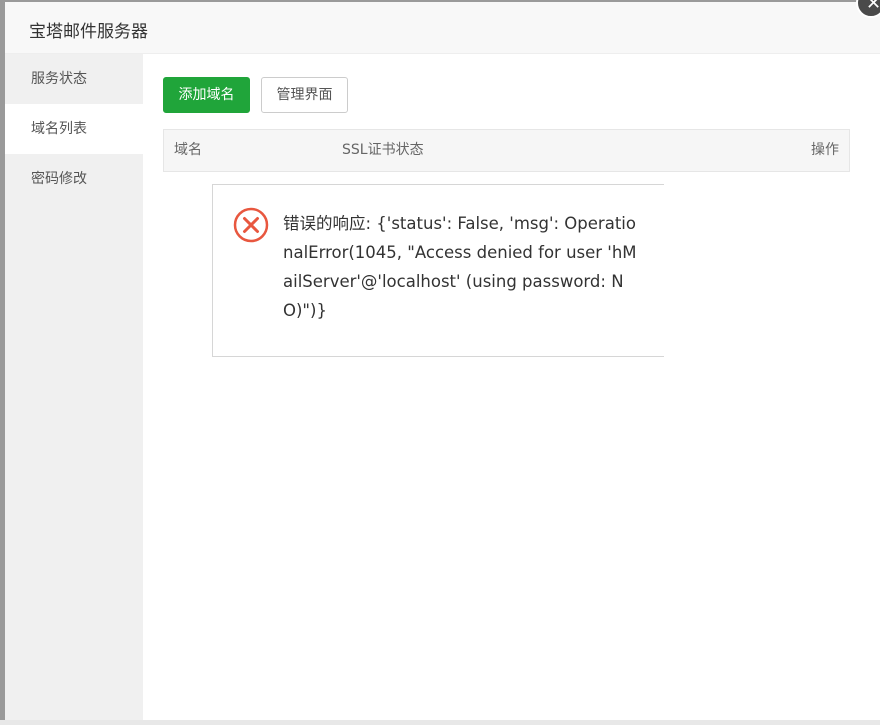  What do you see at coordinates (304, 95) in the screenshot?
I see `manage-interface-button: 管理界面` at bounding box center [304, 95].